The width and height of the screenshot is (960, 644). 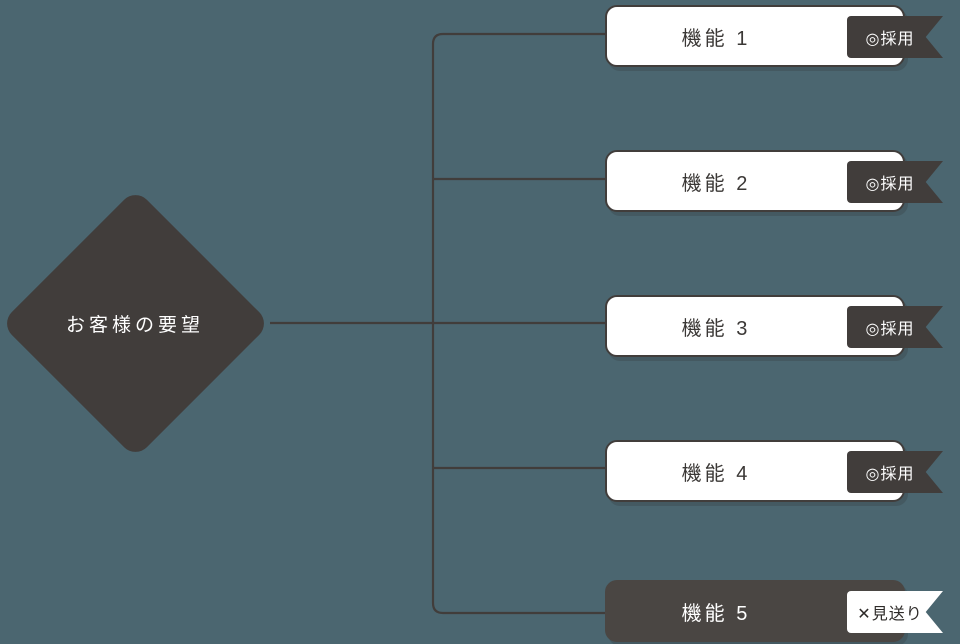 What do you see at coordinates (774, 471) in the screenshot?
I see `feature-card-4: 機能 4 ◎採用` at bounding box center [774, 471].